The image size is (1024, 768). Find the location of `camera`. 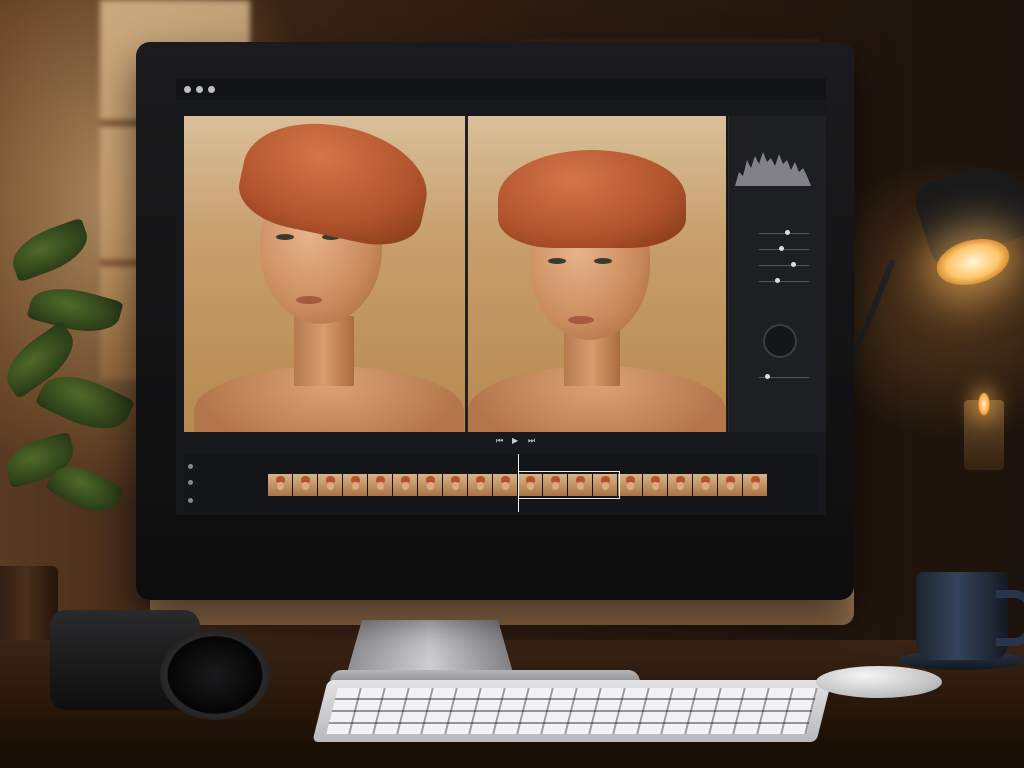

camera is located at coordinates (160, 660).